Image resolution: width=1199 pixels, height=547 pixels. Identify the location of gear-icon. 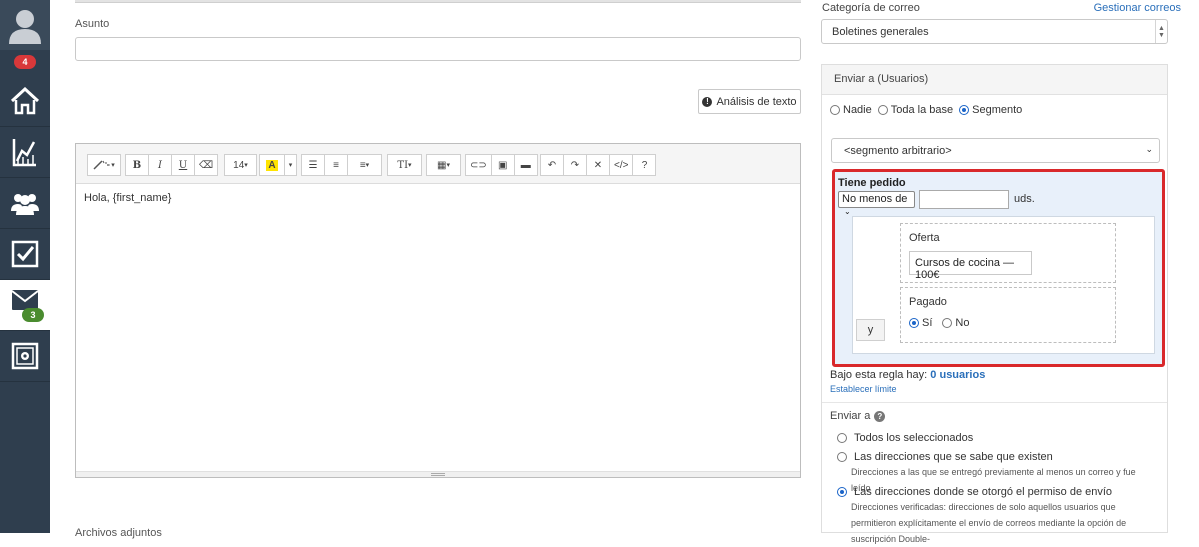
(25, 356).